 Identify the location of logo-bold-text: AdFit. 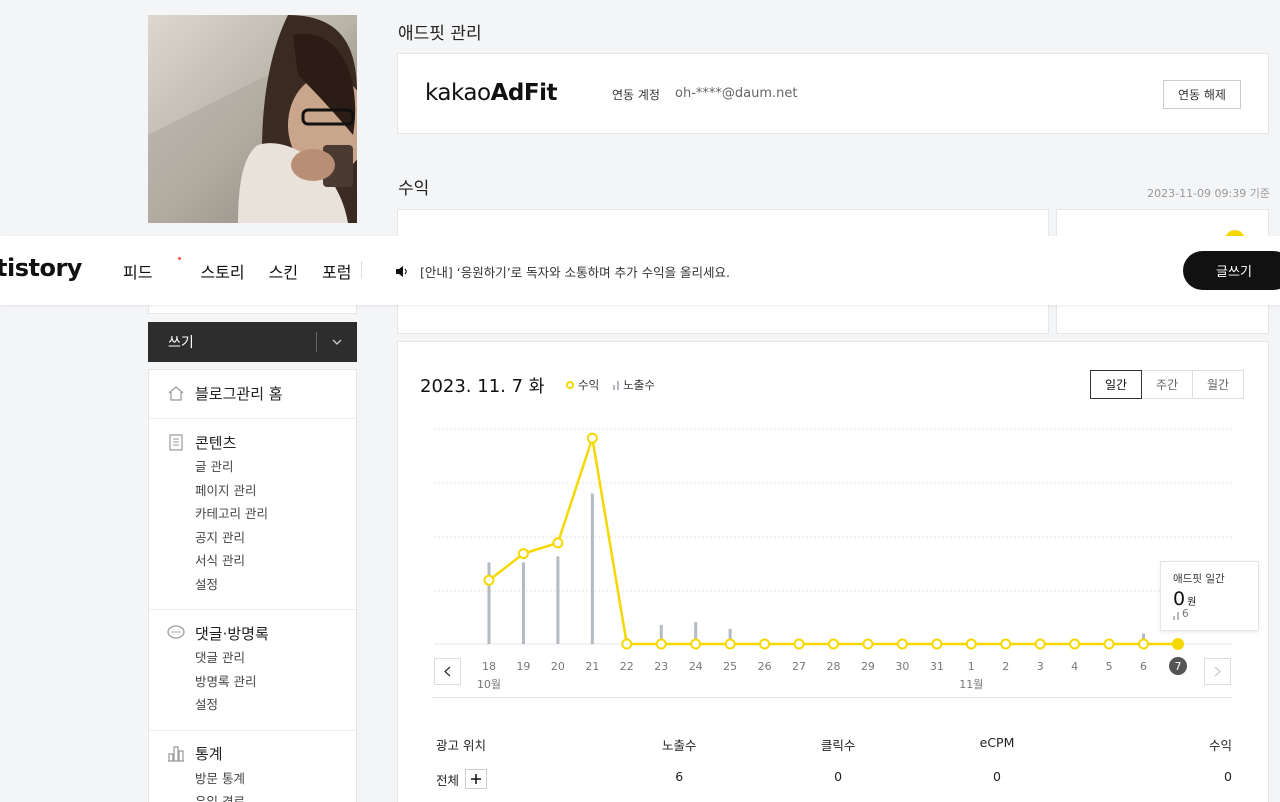
(524, 93).